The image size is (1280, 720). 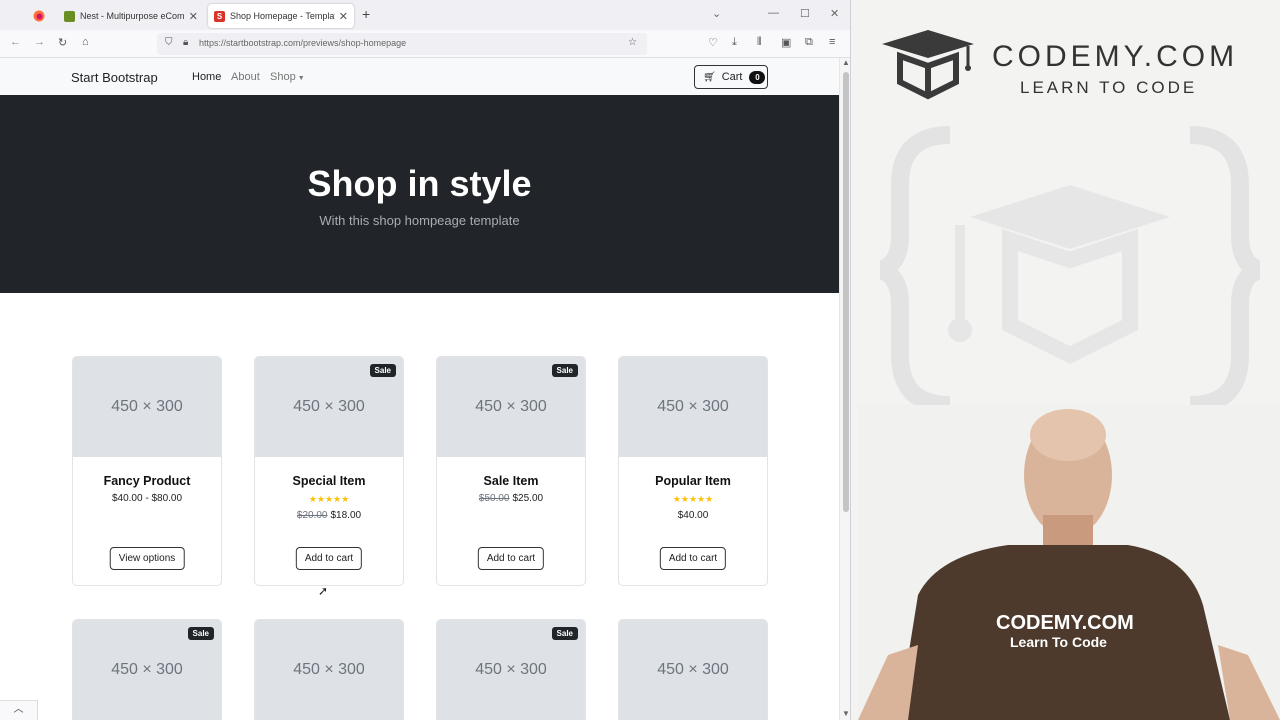 I want to click on home-icon: ⌂, so click(x=85, y=42).